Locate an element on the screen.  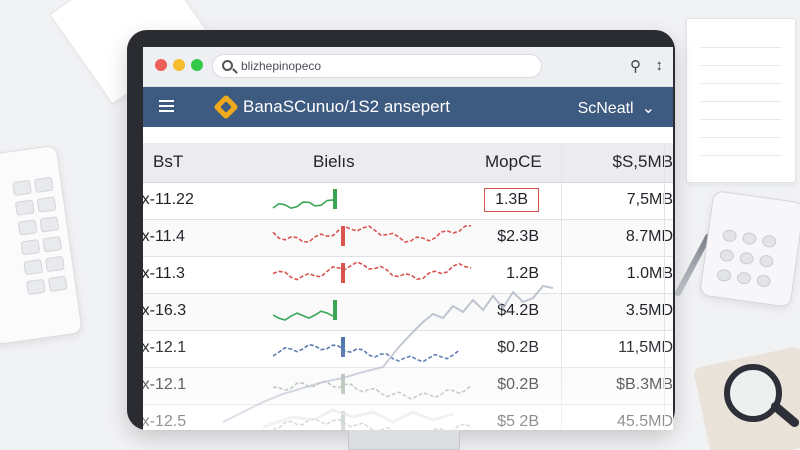
row-name: Px-11.22 is located at coordinates (168, 199).